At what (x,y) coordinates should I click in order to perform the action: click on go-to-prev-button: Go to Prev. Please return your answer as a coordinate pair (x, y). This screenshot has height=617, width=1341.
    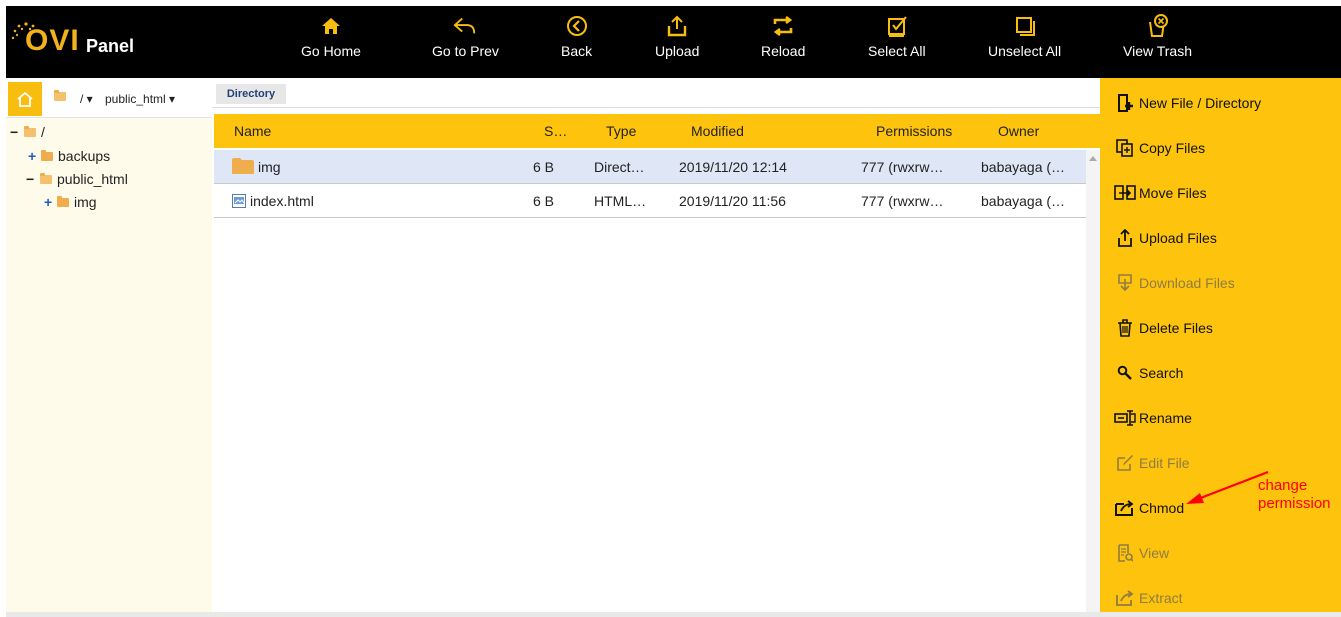
    Looking at the image, I should click on (465, 42).